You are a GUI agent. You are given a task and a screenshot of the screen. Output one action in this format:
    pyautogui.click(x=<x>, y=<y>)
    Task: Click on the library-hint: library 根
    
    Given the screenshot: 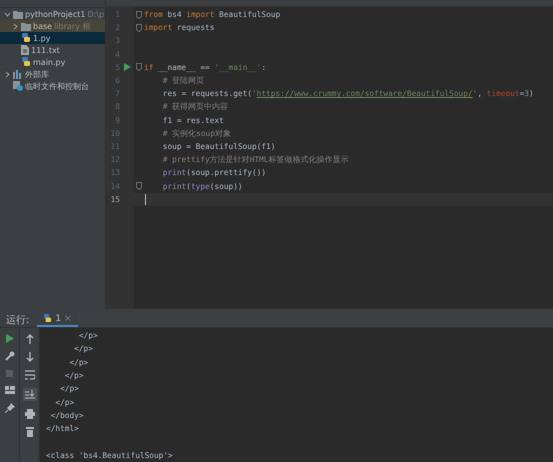 What is the action you would take?
    pyautogui.click(x=72, y=26)
    